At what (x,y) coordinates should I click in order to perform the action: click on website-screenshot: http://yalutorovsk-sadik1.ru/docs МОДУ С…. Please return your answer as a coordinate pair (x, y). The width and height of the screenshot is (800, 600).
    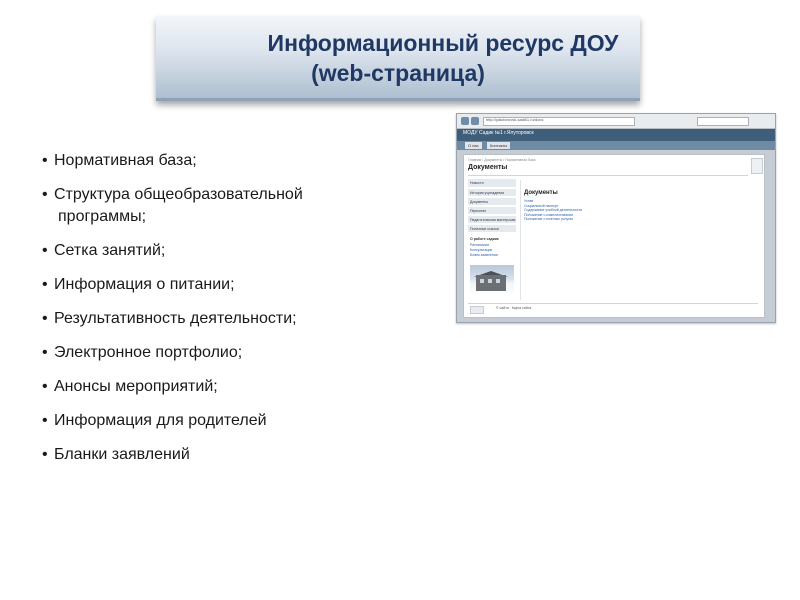
    Looking at the image, I should click on (616, 218).